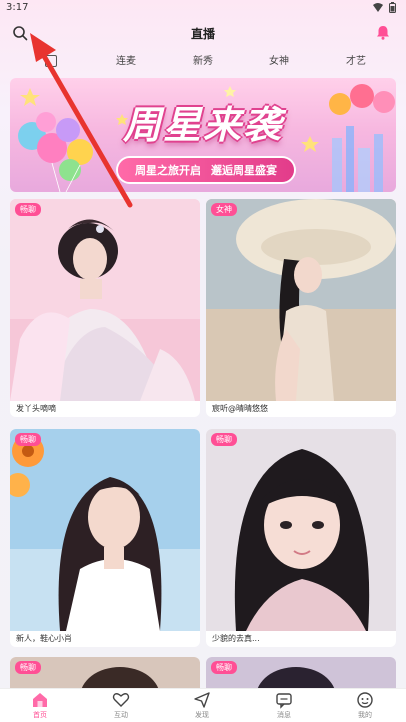 The width and height of the screenshot is (406, 722). I want to click on tab-lianmai: 连麦, so click(126, 59).